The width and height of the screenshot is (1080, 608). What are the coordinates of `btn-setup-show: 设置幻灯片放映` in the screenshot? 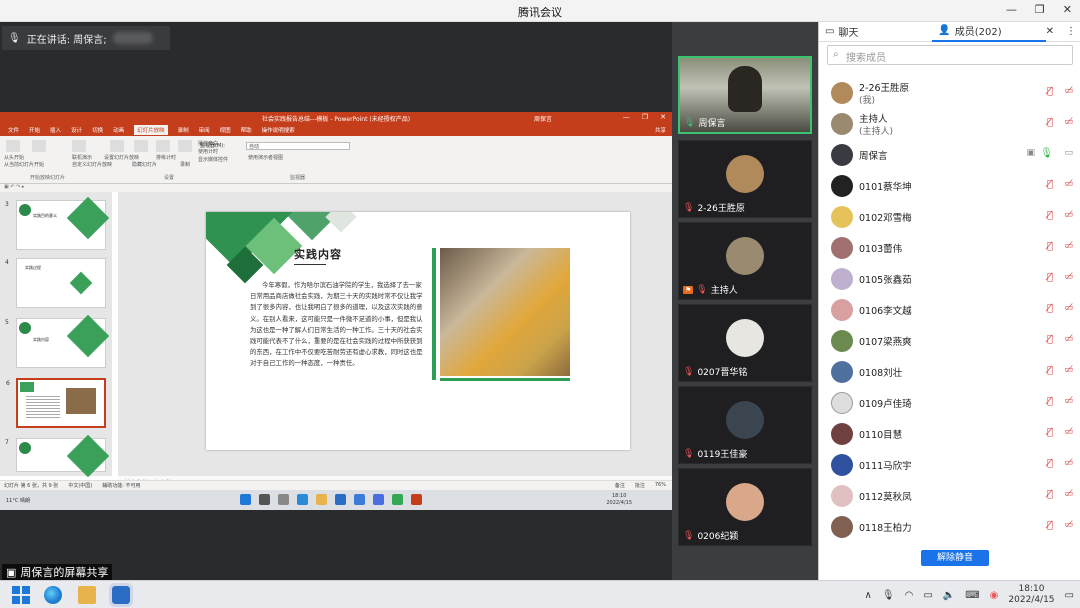 It's located at (121, 157).